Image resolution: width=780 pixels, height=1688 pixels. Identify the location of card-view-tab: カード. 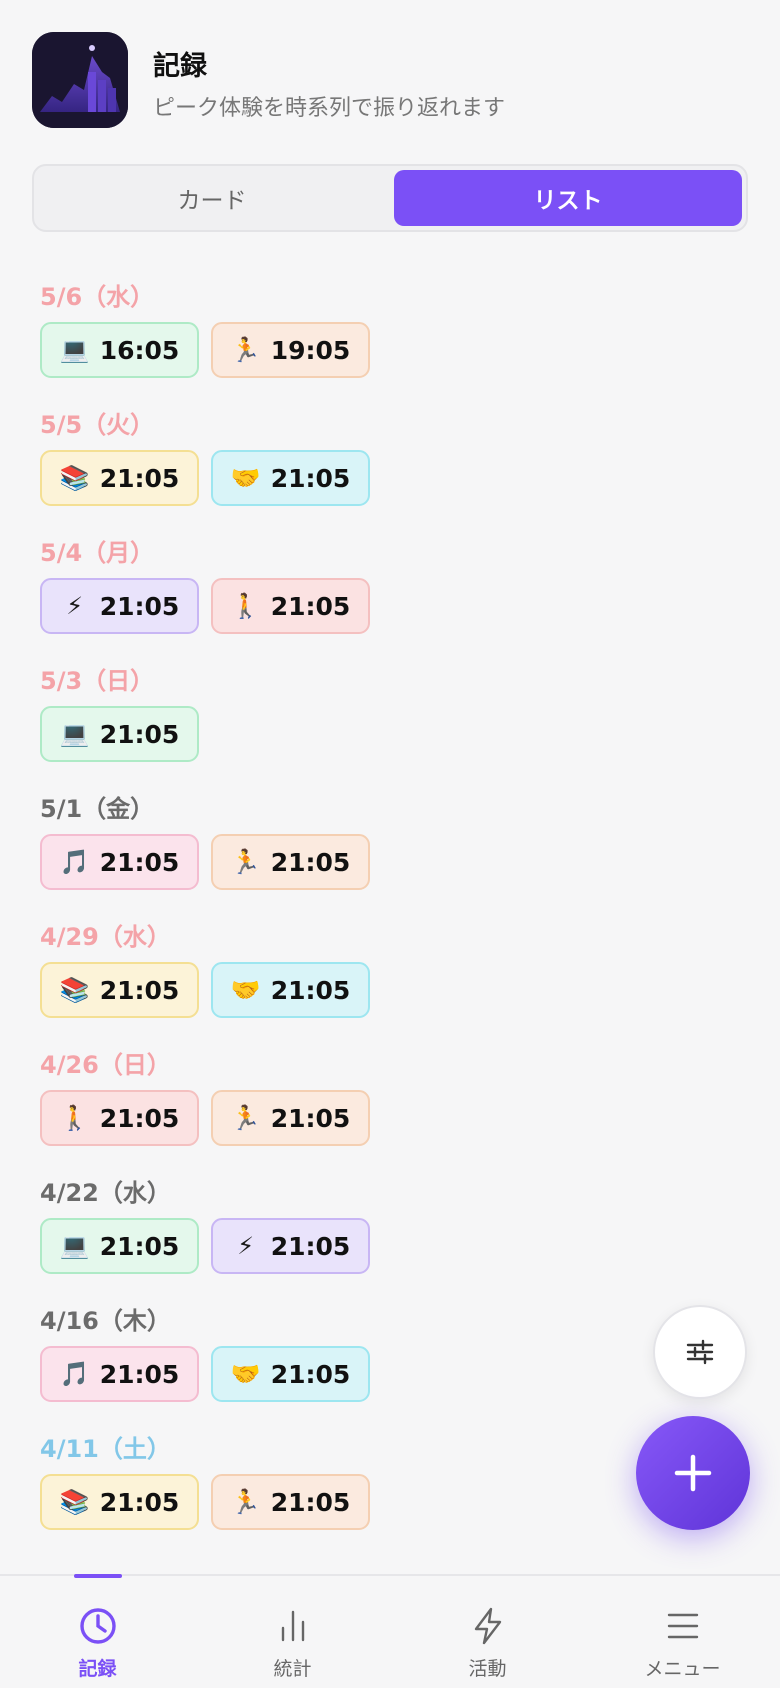
(212, 198).